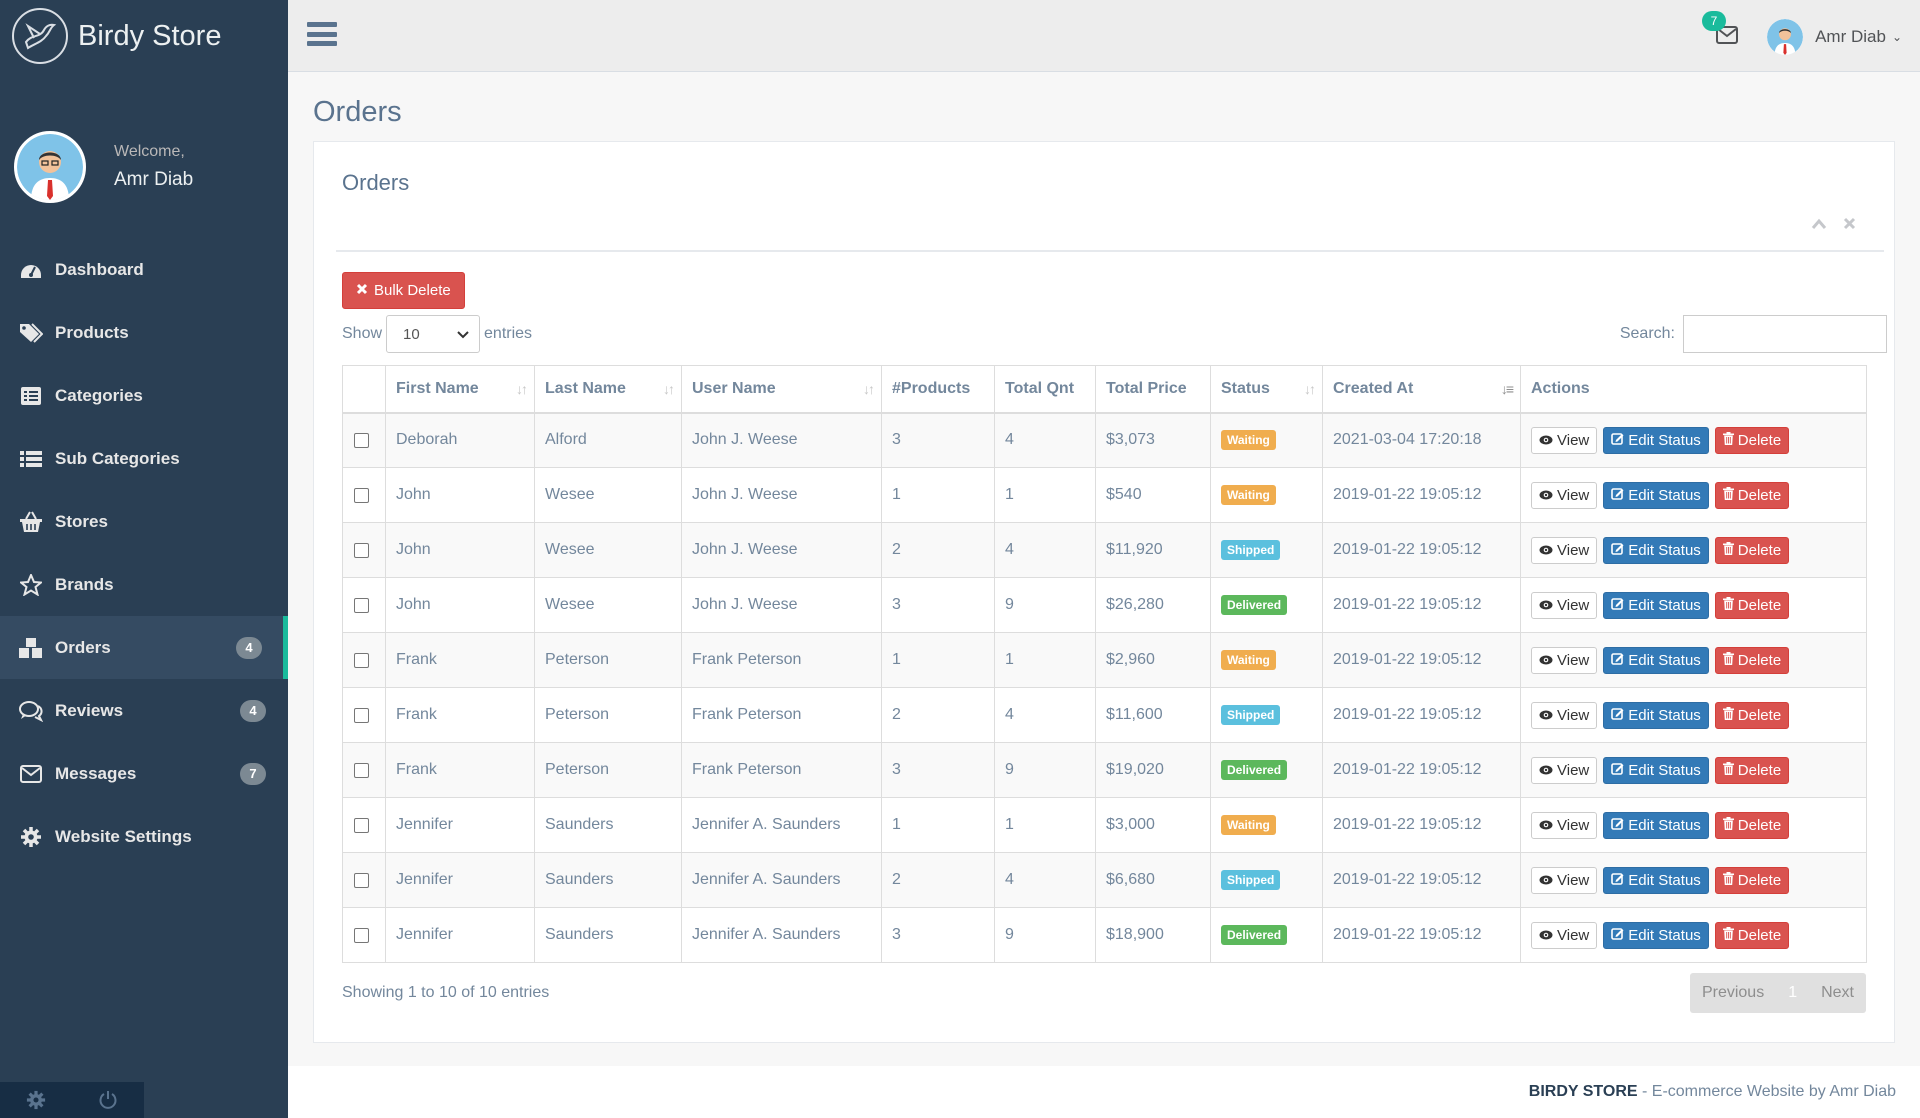 This screenshot has height=1118, width=1920. What do you see at coordinates (31, 837) in the screenshot?
I see `gear-icon` at bounding box center [31, 837].